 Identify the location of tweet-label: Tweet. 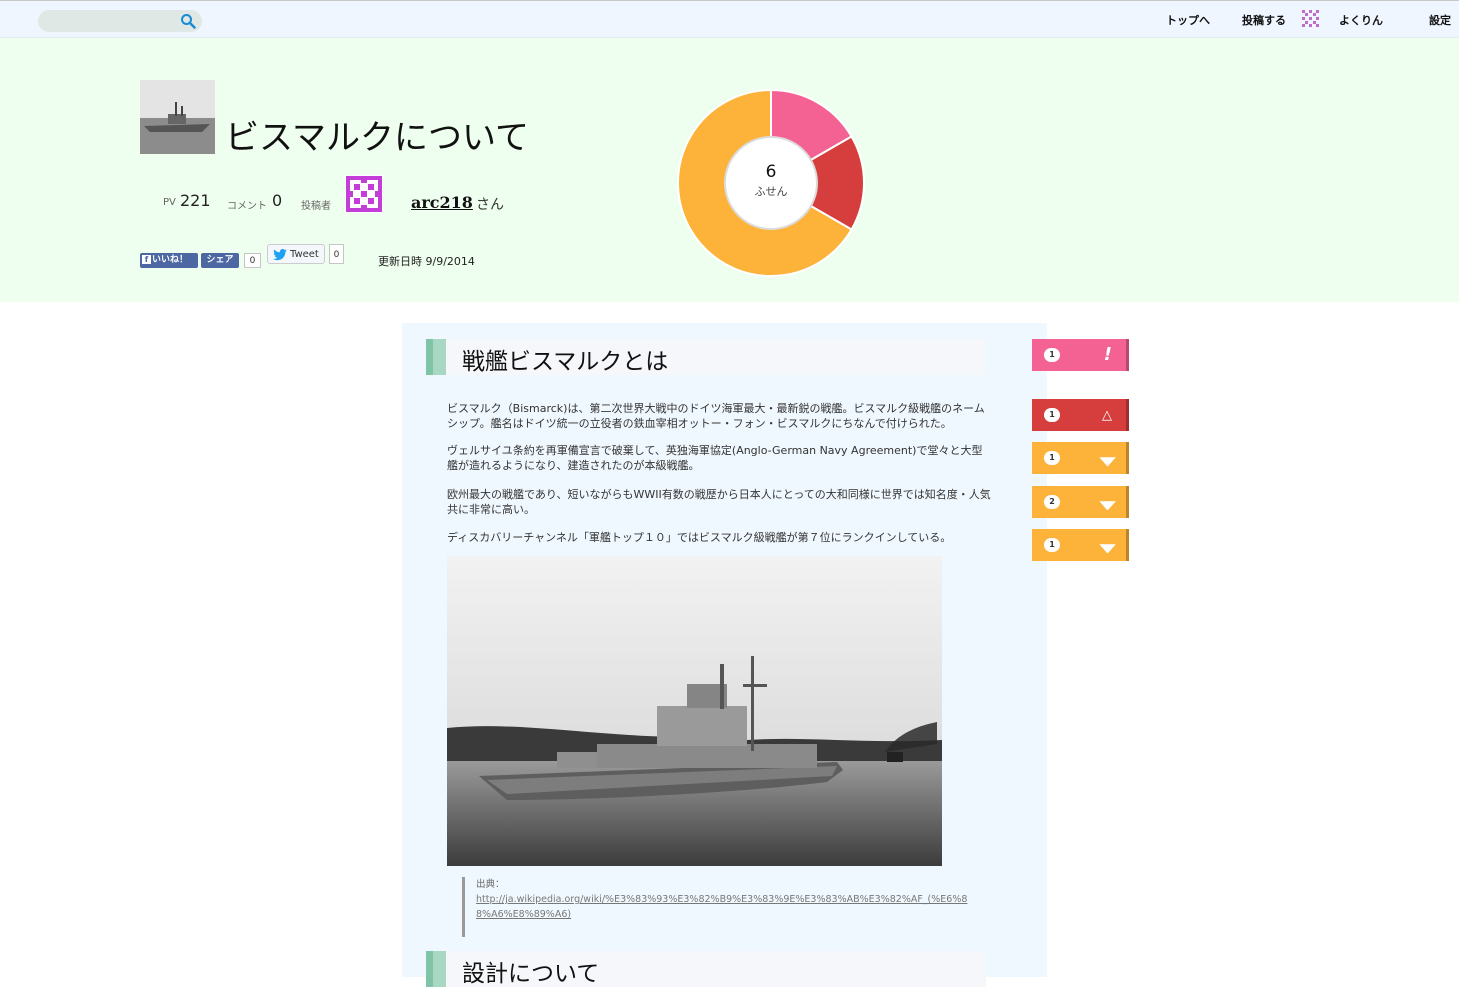
(304, 254).